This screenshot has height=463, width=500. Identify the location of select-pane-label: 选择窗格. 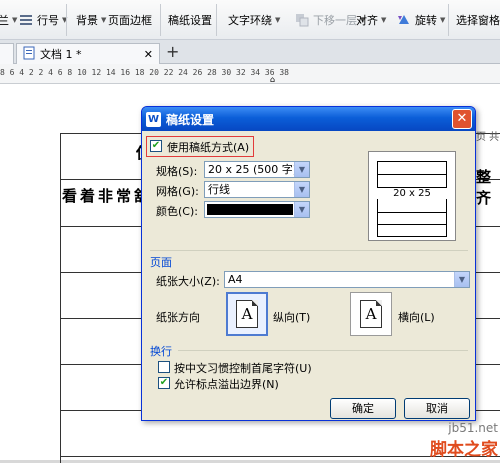
(478, 20).